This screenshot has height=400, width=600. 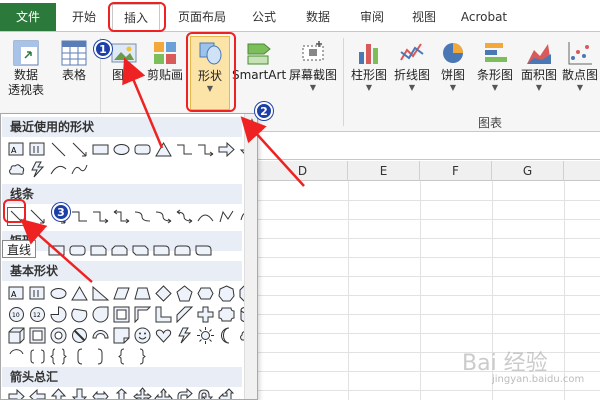 I want to click on right-bracket-shape, so click(x=100, y=356).